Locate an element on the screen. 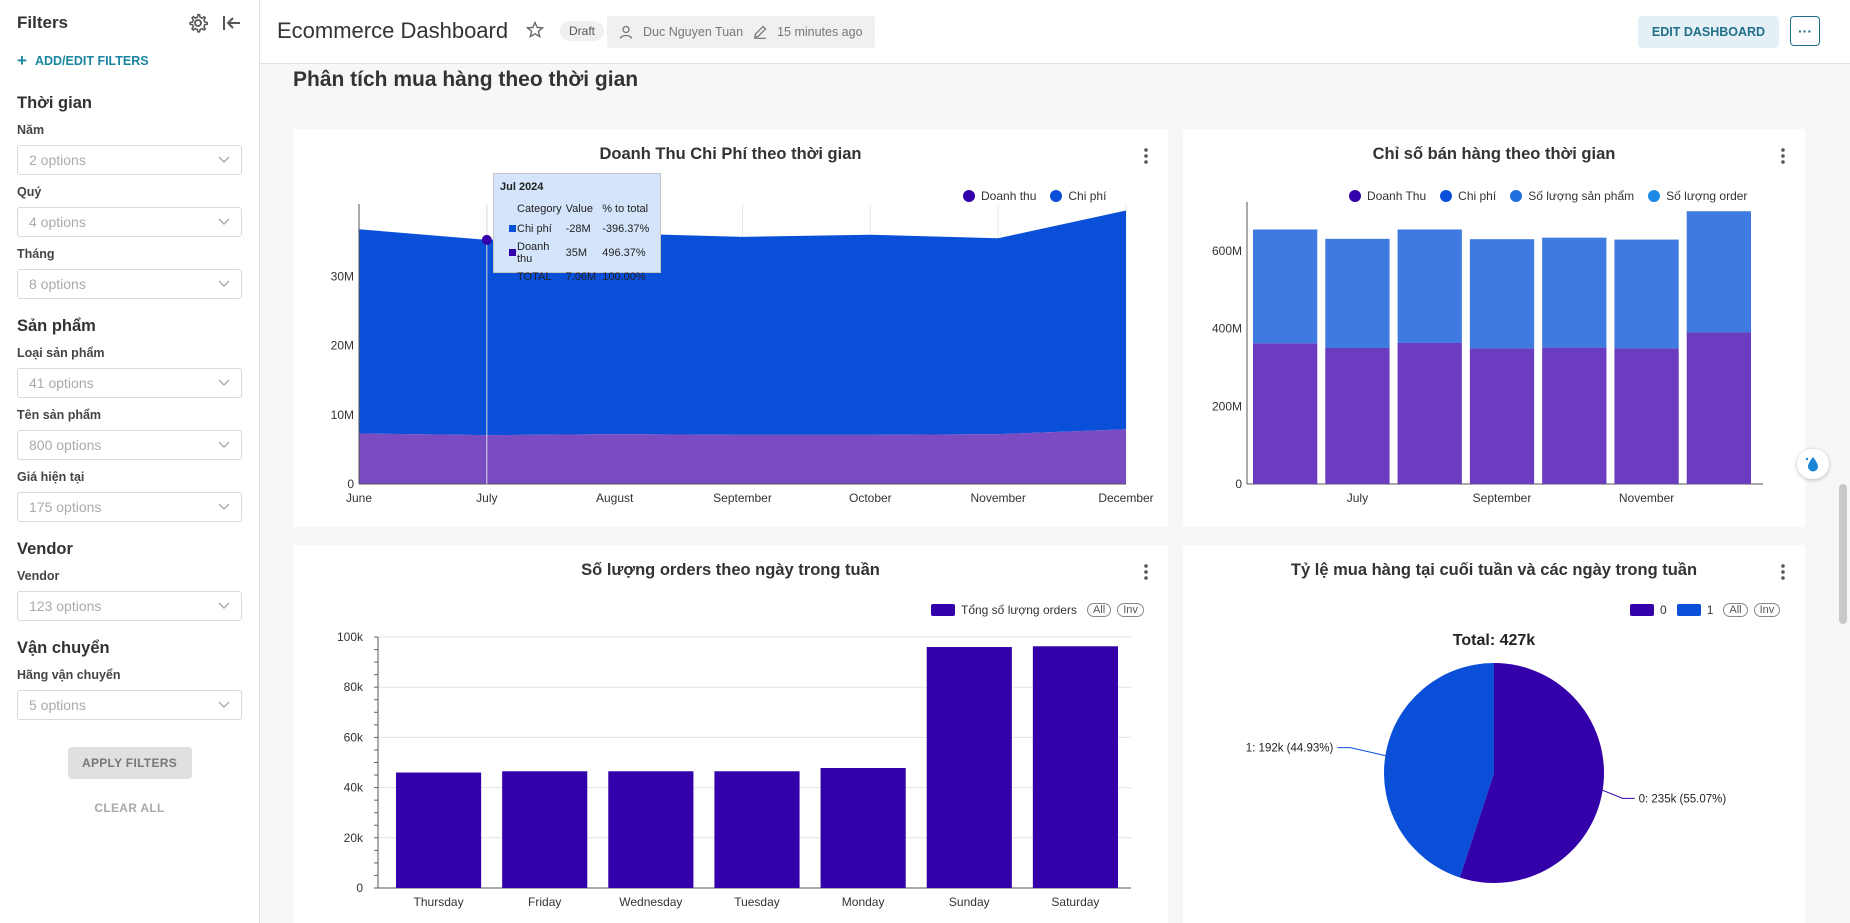 This screenshot has height=923, width=1850. y-tick-label: 200M is located at coordinates (1227, 406).